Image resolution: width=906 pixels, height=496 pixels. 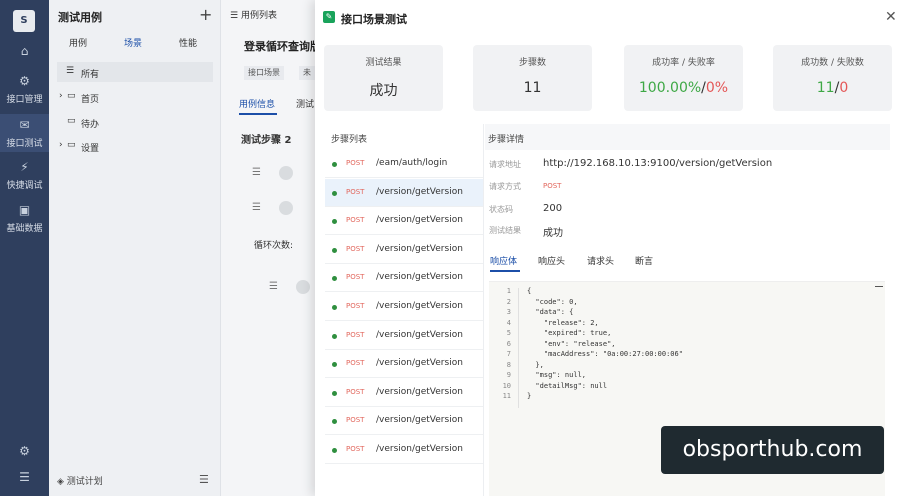 What do you see at coordinates (772, 450) in the screenshot?
I see `watermark: obsporthub.com` at bounding box center [772, 450].